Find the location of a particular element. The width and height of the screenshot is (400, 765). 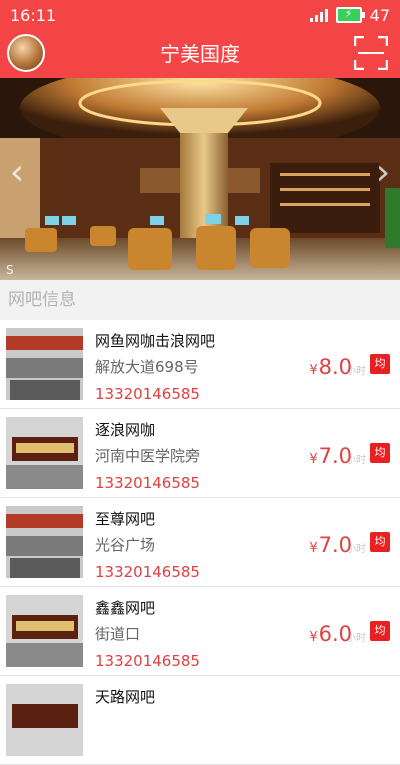

battery-icon: ⚡ is located at coordinates (350, 15).